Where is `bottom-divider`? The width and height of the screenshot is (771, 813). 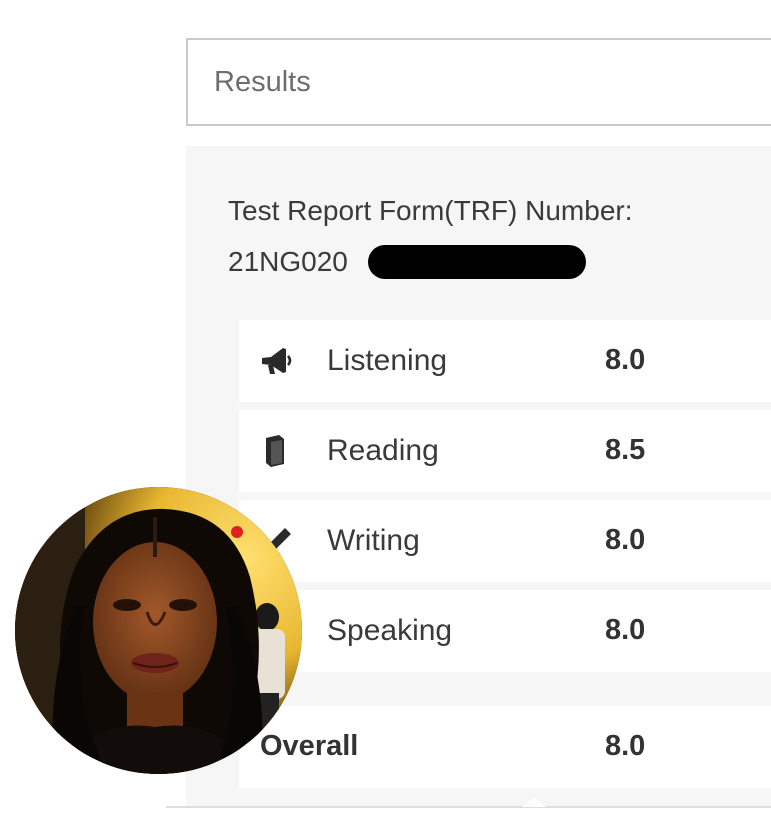 bottom-divider is located at coordinates (468, 807).